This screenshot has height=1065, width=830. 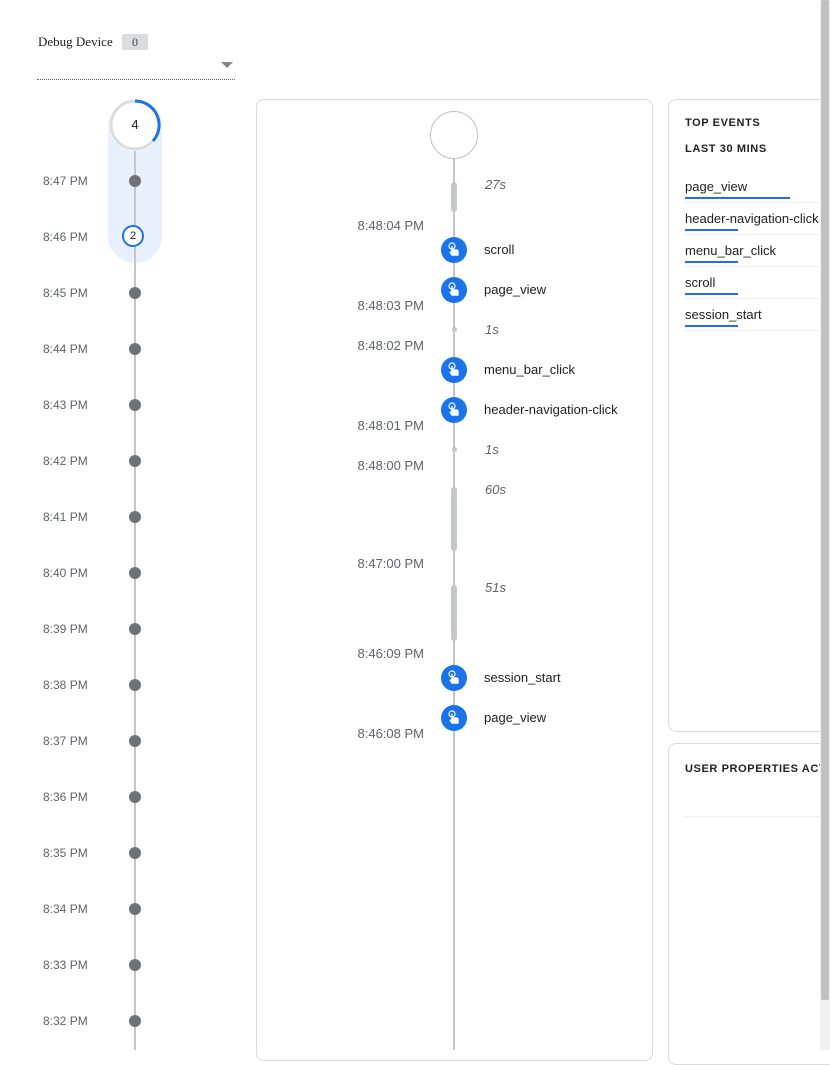 I want to click on minute-label: 8:43 PM, so click(x=65, y=405).